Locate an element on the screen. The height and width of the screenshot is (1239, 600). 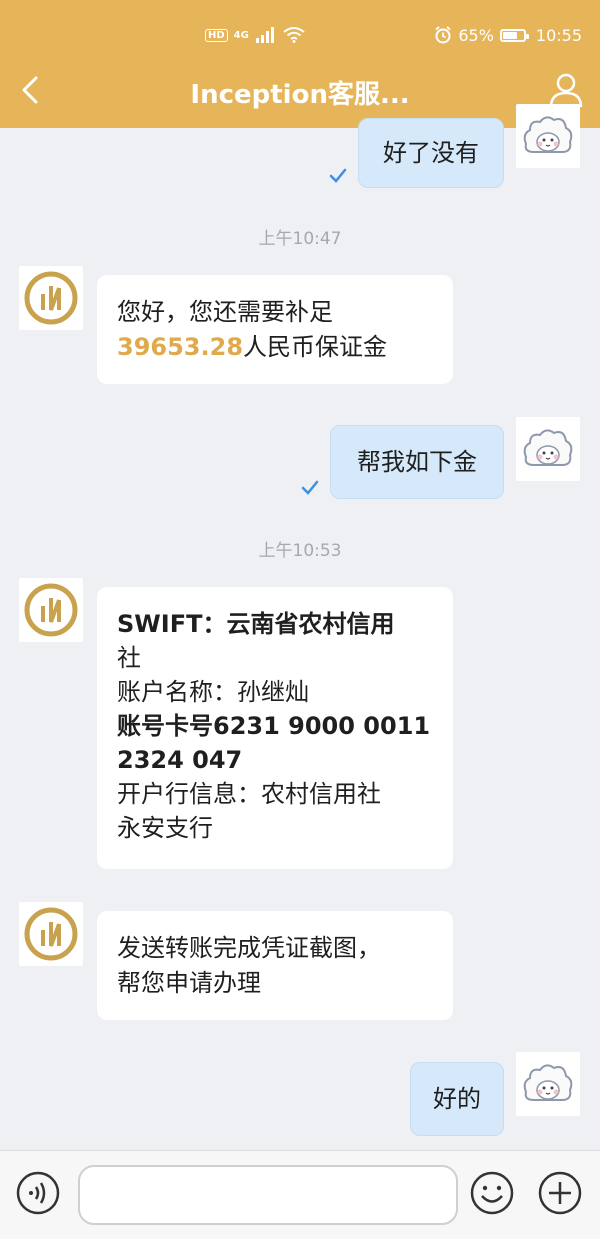
hd-badge: HD is located at coordinates (216, 35).